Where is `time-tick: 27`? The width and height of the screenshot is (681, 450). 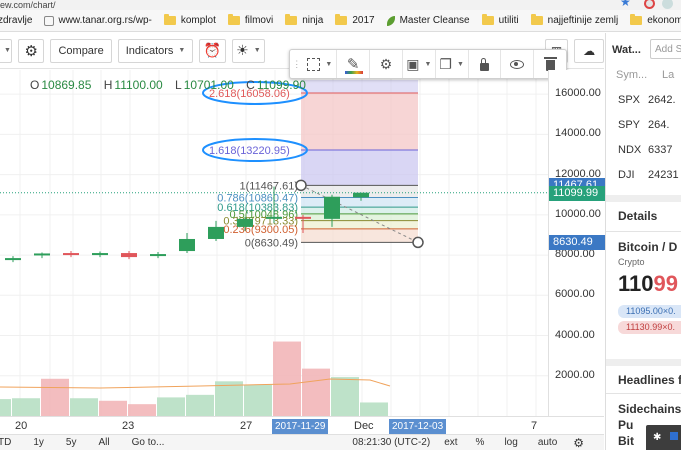
time-tick: 27 is located at coordinates (246, 426).